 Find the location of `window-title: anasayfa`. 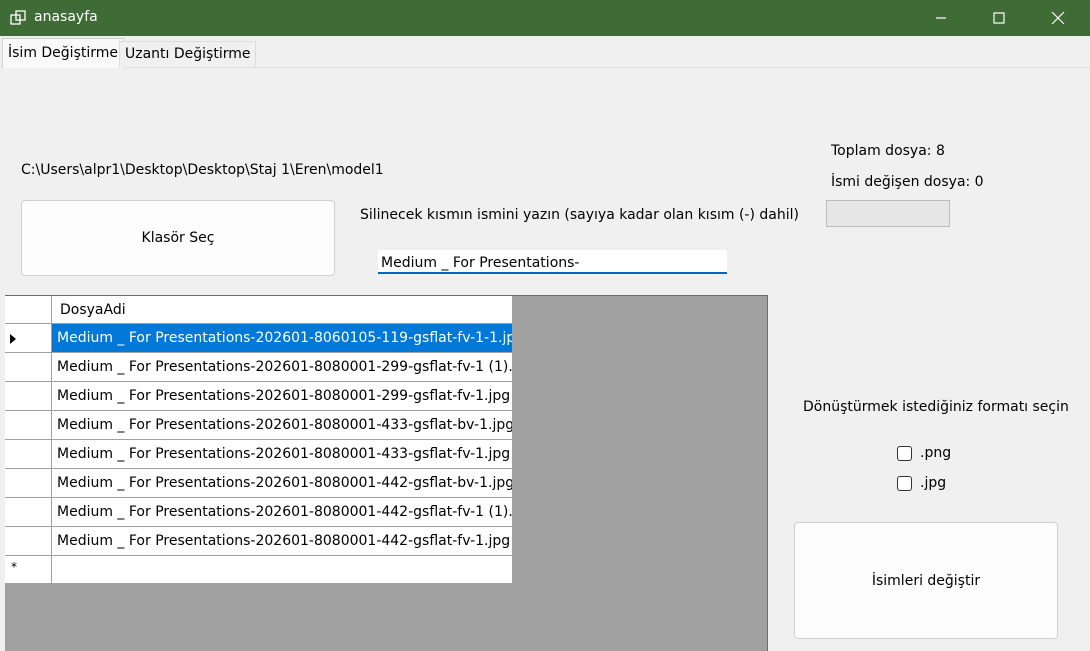

window-title: anasayfa is located at coordinates (66, 17).